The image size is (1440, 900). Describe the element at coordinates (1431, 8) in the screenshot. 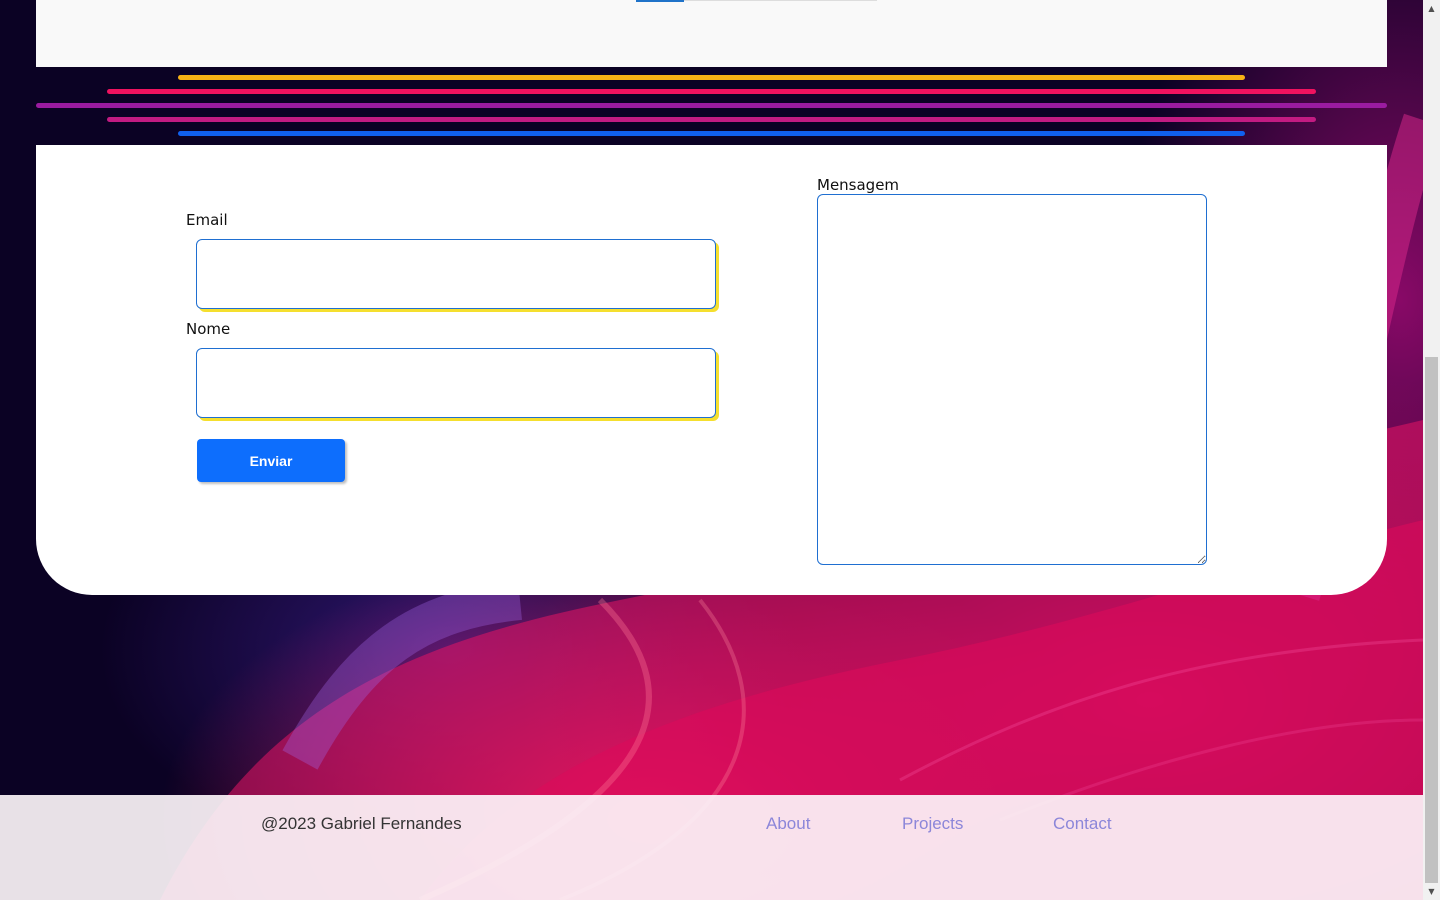

I see `scroll-up-arrow-icon: ▲` at that location.